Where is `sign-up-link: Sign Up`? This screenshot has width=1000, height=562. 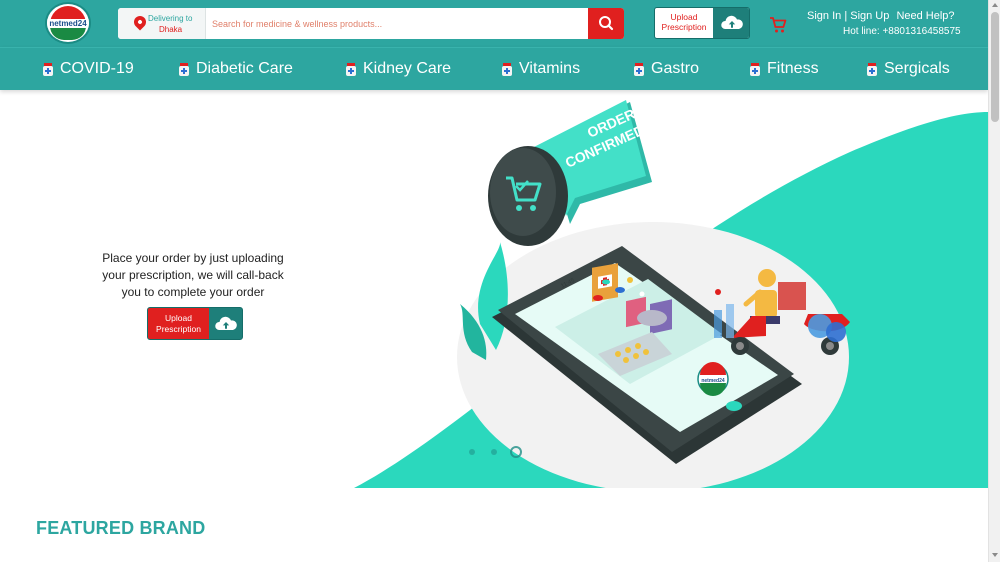 sign-up-link: Sign Up is located at coordinates (869, 16).